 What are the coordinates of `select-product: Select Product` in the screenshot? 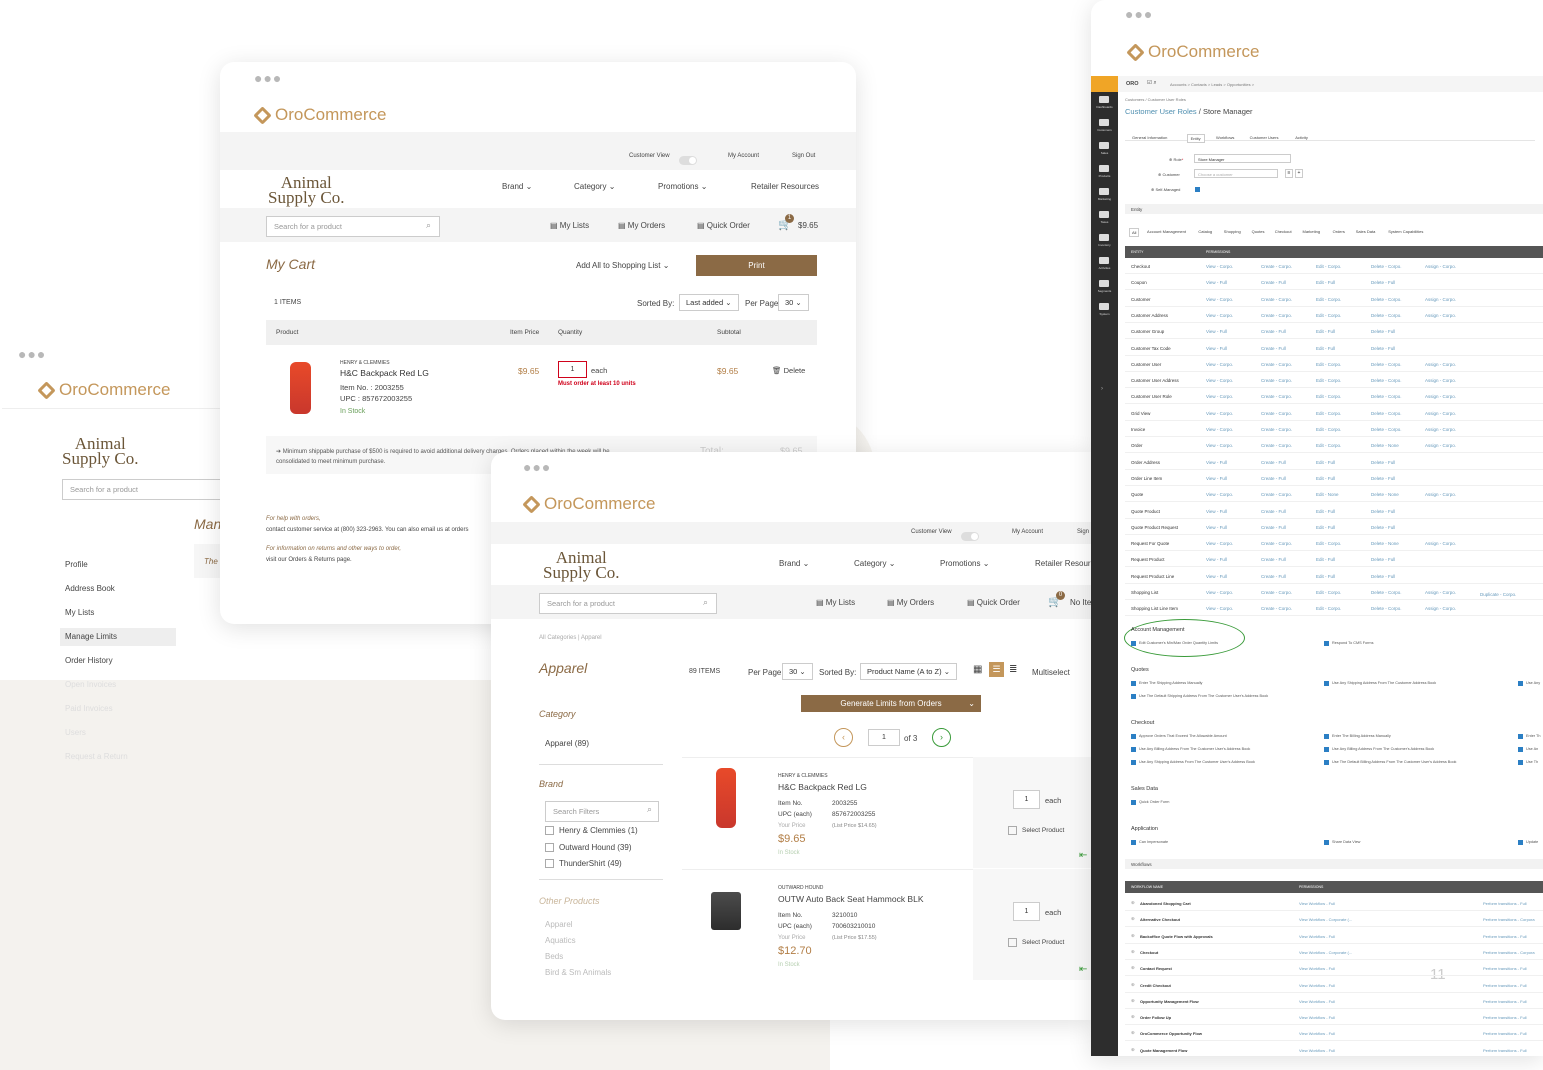 It's located at (1036, 830).